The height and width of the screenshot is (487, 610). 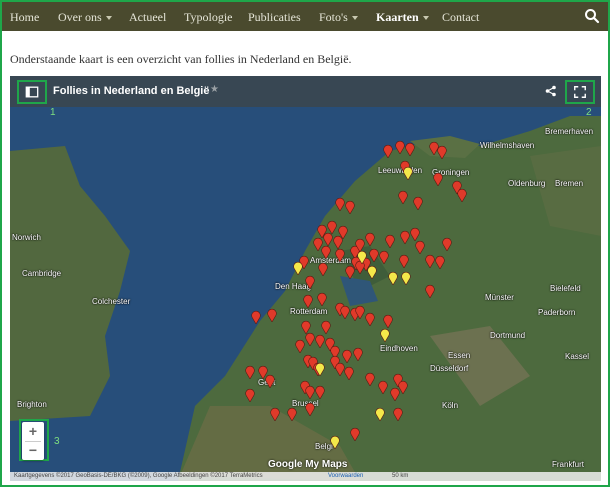 What do you see at coordinates (131, 91) in the screenshot?
I see `map-title: Follies in Nederland en België` at bounding box center [131, 91].